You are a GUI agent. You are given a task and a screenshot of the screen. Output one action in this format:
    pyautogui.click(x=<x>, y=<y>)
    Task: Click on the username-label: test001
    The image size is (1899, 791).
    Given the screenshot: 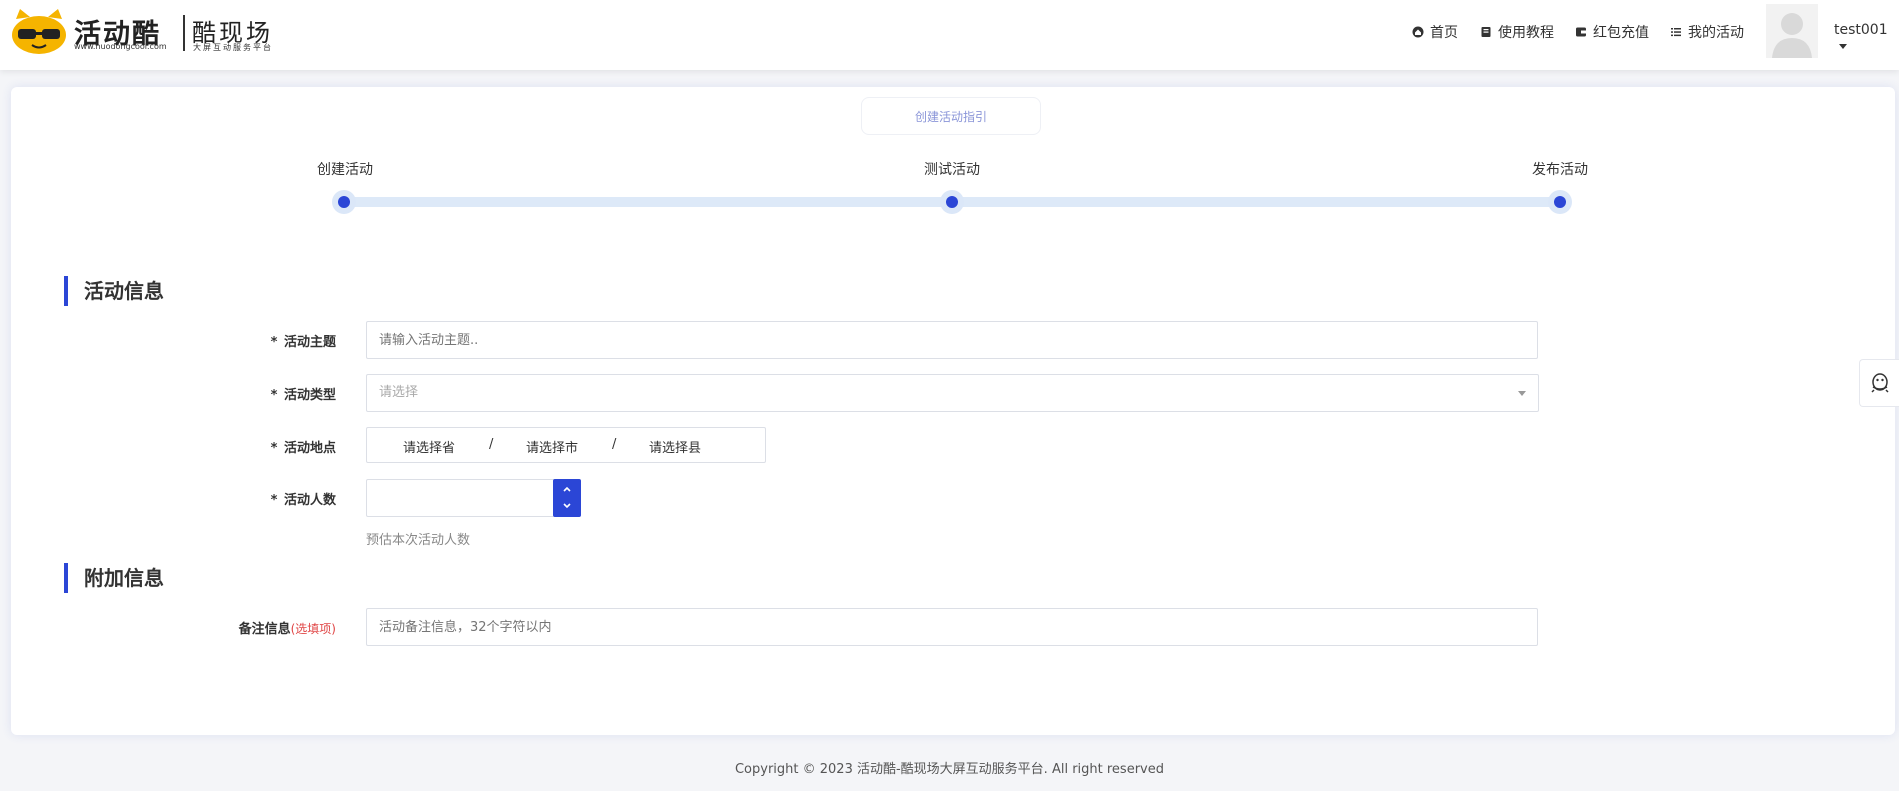 What is the action you would take?
    pyautogui.click(x=1861, y=30)
    